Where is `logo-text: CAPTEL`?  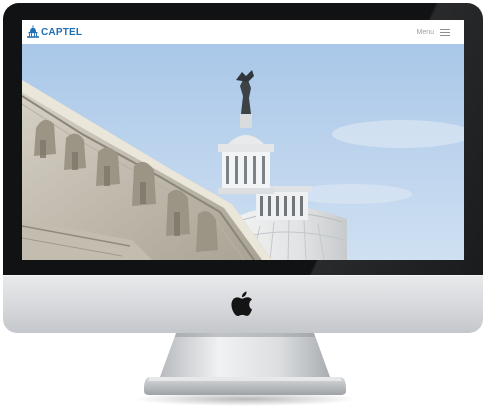 logo-text: CAPTEL is located at coordinates (62, 32).